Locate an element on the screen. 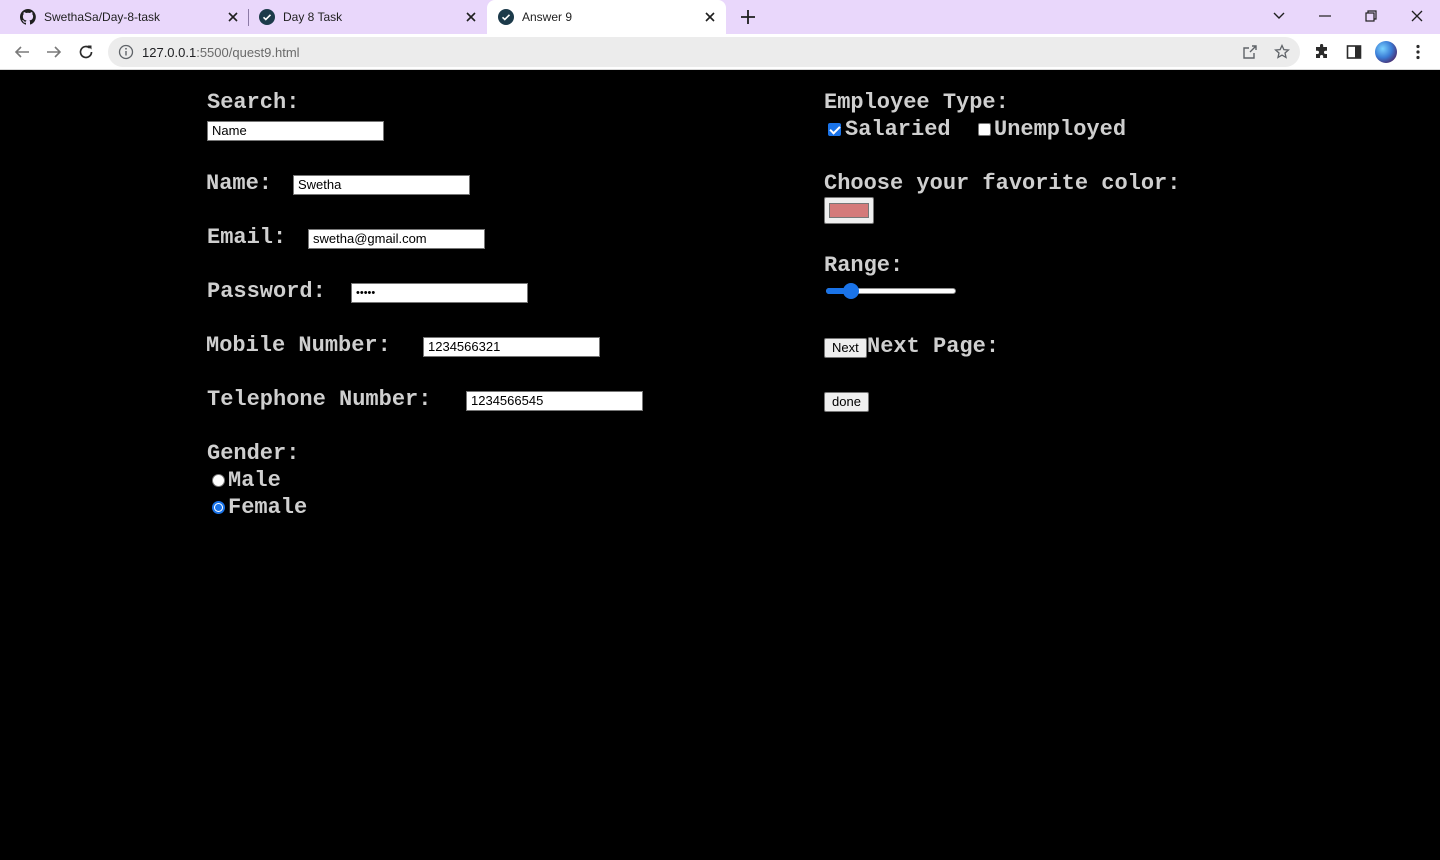 This screenshot has width=1440, height=860. forward-icon is located at coordinates (54, 52).